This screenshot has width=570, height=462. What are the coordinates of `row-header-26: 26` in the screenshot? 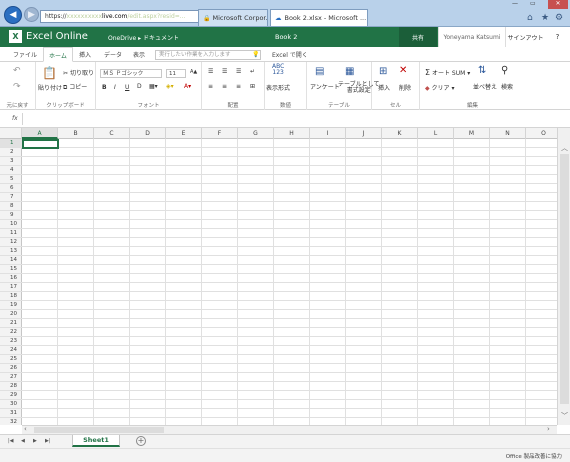 It's located at (11, 368).